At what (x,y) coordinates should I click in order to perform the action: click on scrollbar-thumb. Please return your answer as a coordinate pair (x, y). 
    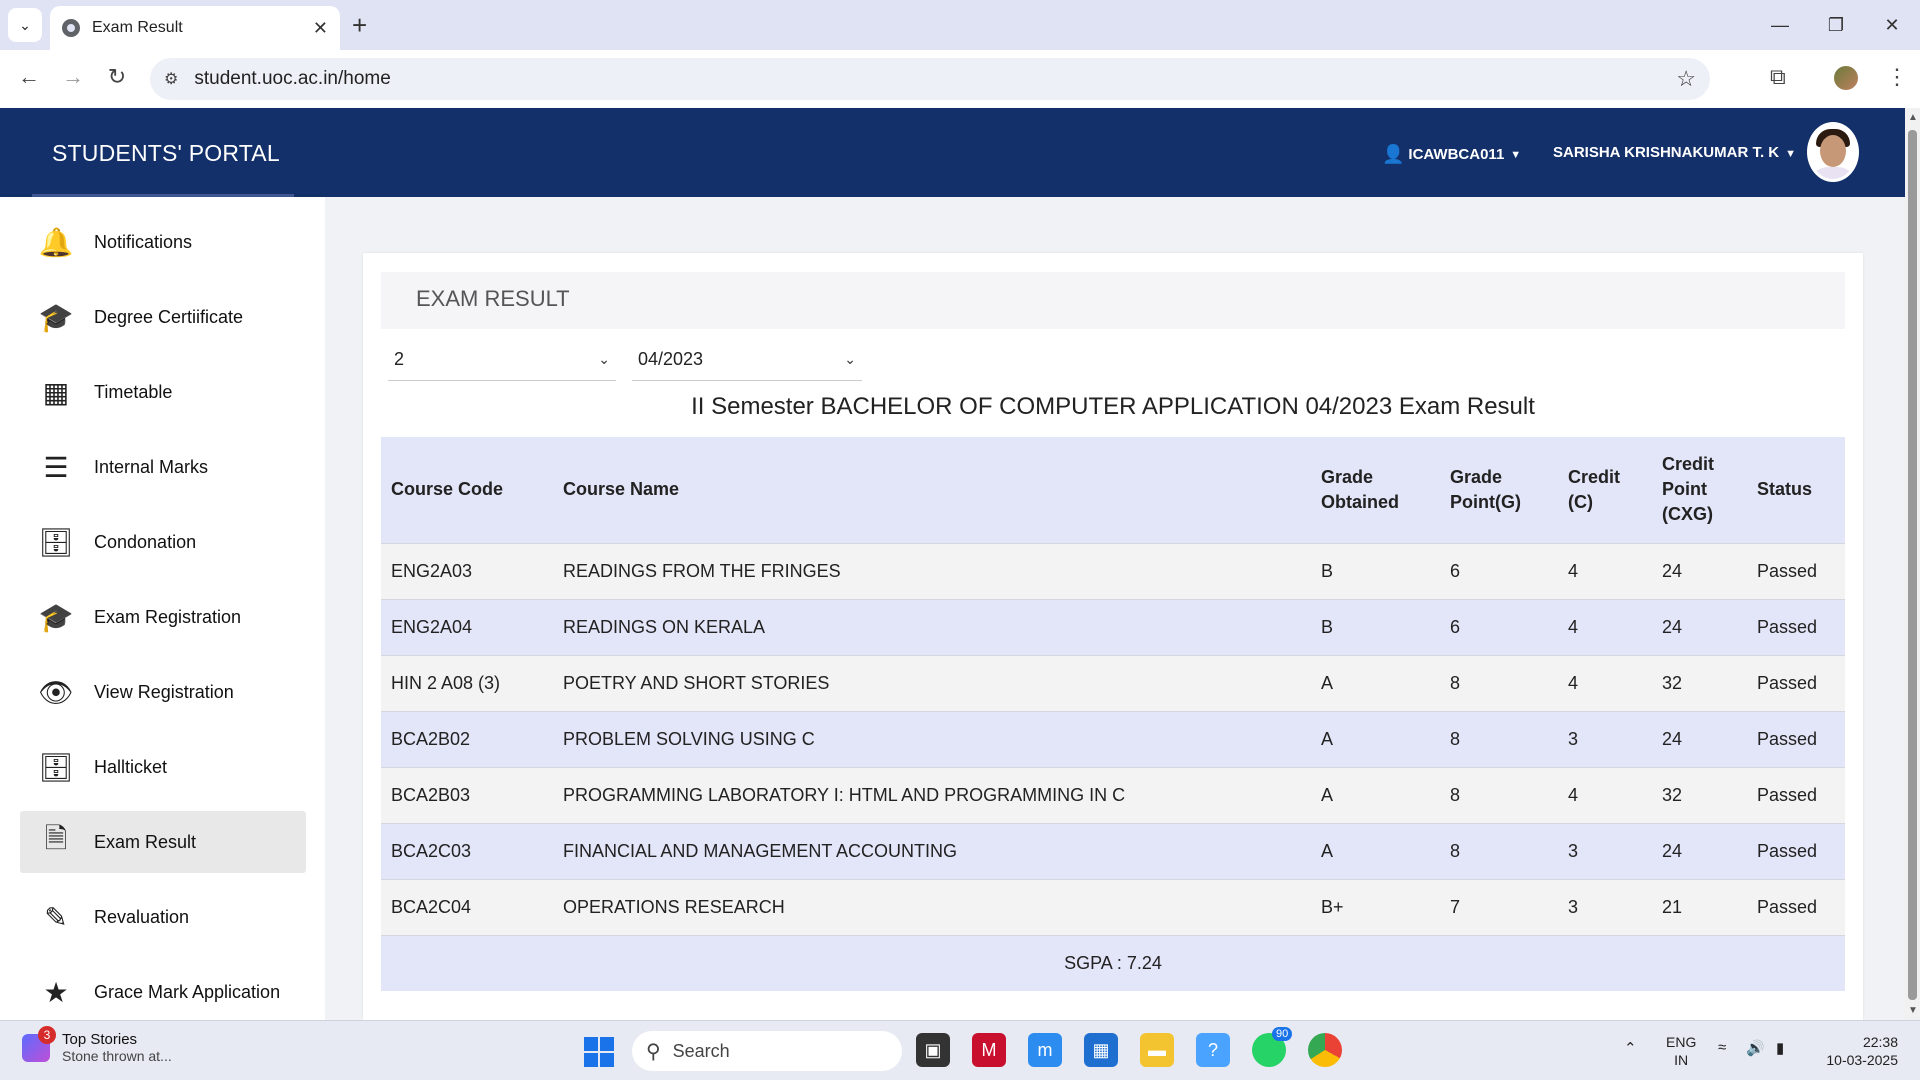
    Looking at the image, I should click on (1912, 565).